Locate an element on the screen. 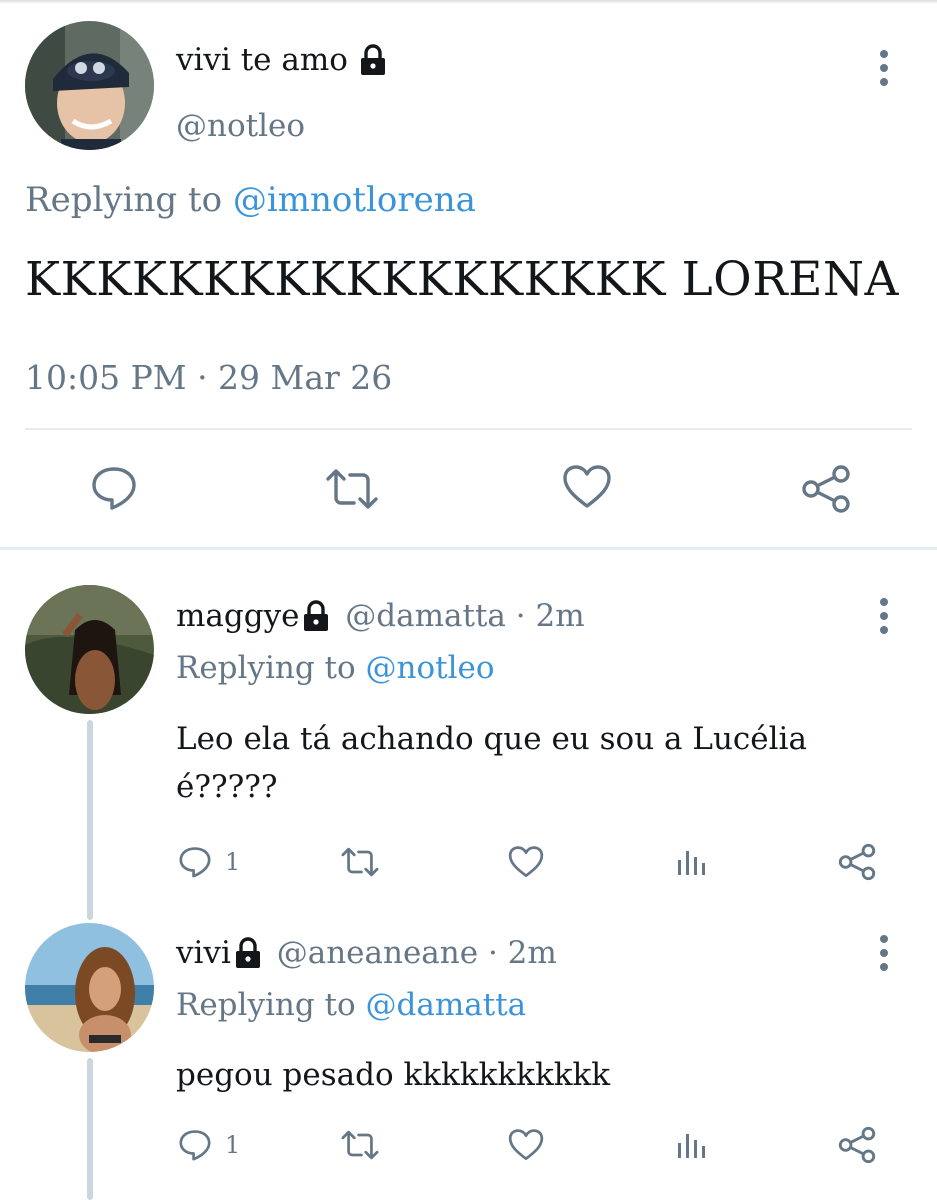 Image resolution: width=937 pixels, height=1200 pixels. reply-replying-line: Replying to @damatta is located at coordinates (351, 1005).